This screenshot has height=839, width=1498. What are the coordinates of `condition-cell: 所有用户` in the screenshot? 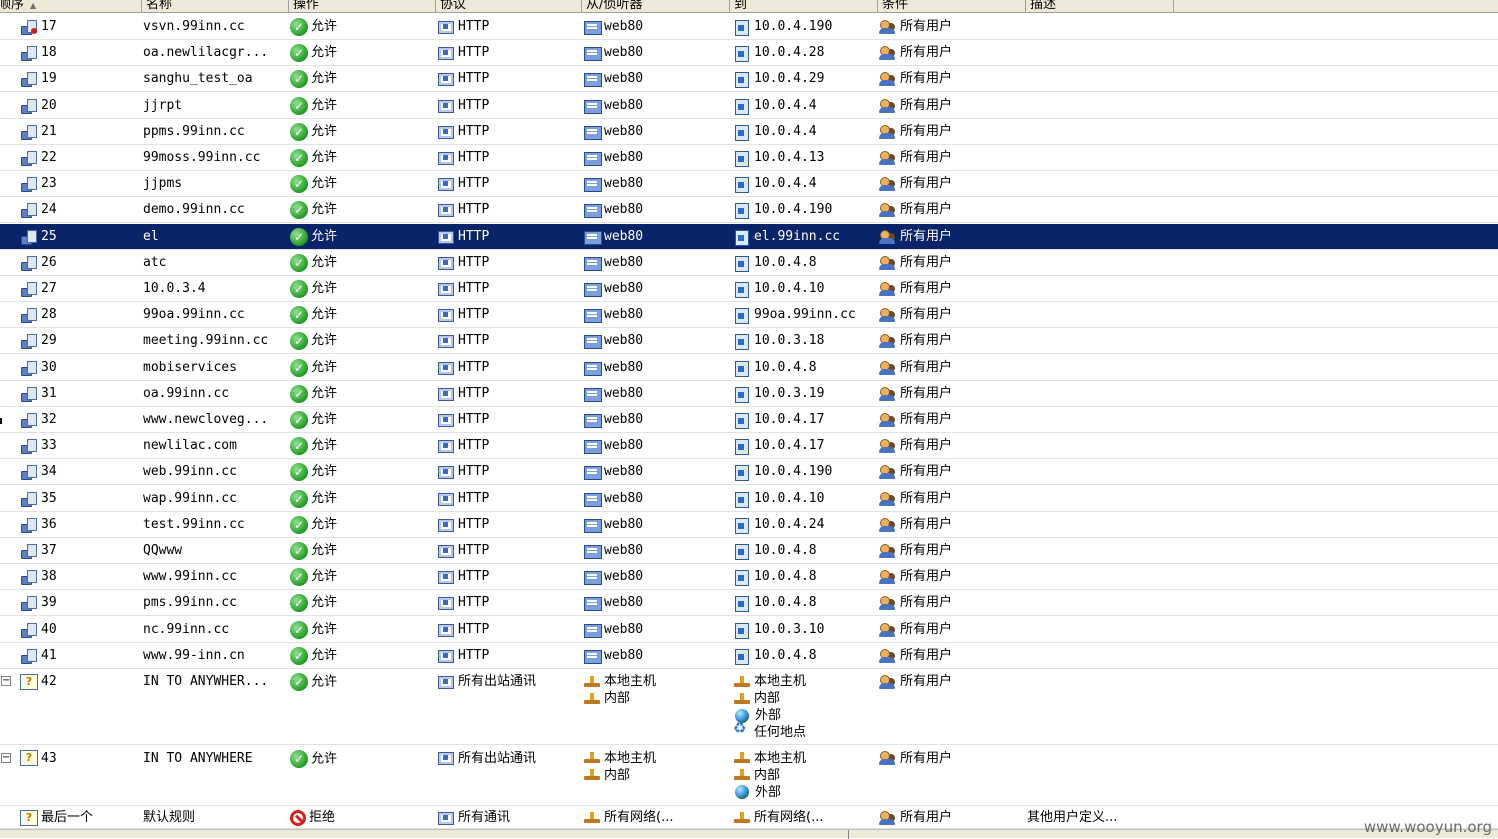 It's located at (952, 341).